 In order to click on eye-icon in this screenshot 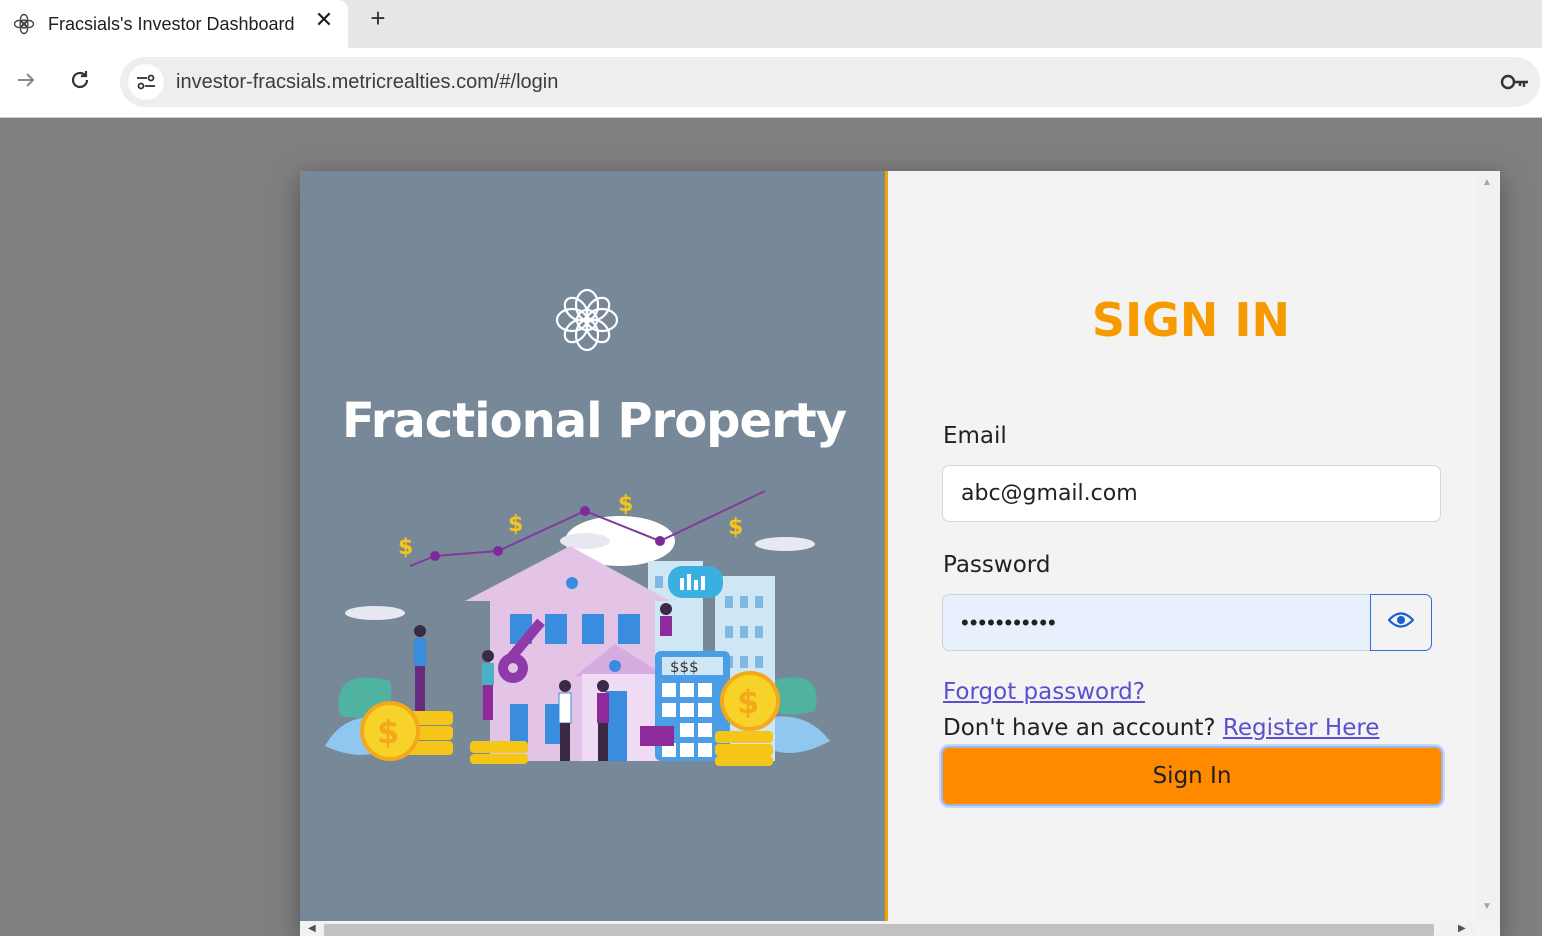, I will do `click(1401, 622)`.